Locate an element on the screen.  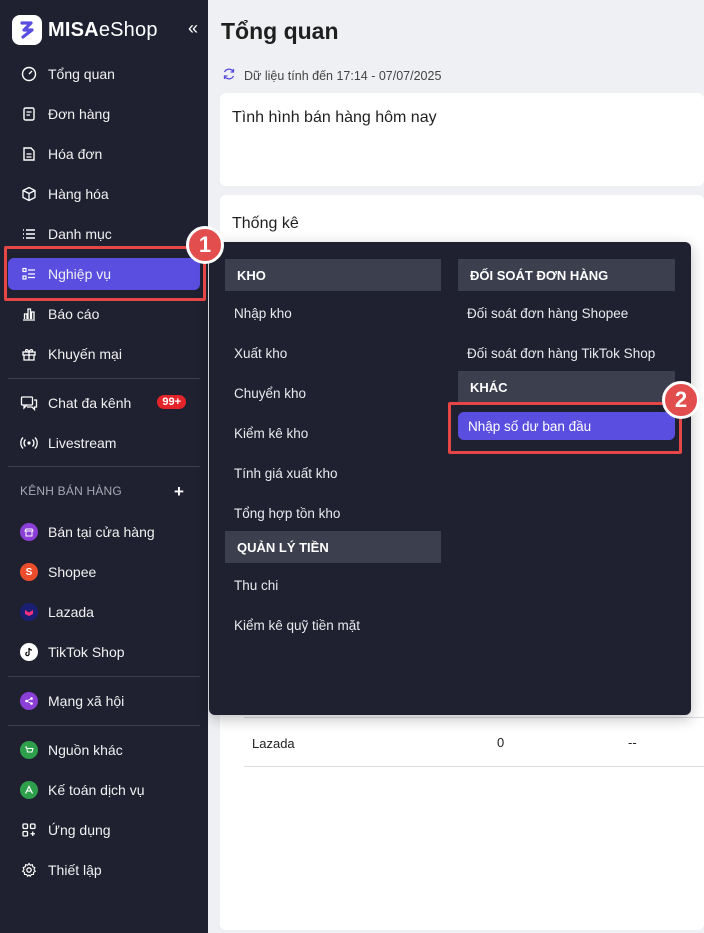
menu-item-tinh-gia-xuat-kho: Tính giá xuất kho is located at coordinates (286, 473).